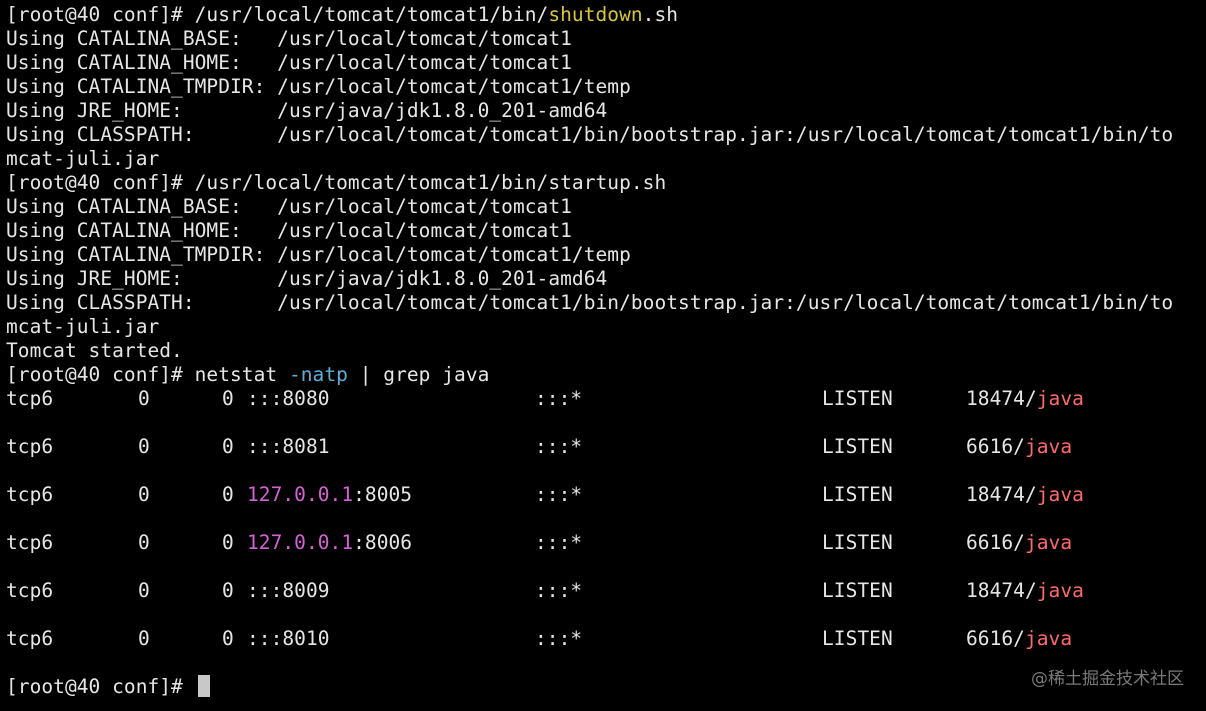  Describe the element at coordinates (1107, 679) in the screenshot. I see `watermark: @稀土掘金技术社区` at that location.